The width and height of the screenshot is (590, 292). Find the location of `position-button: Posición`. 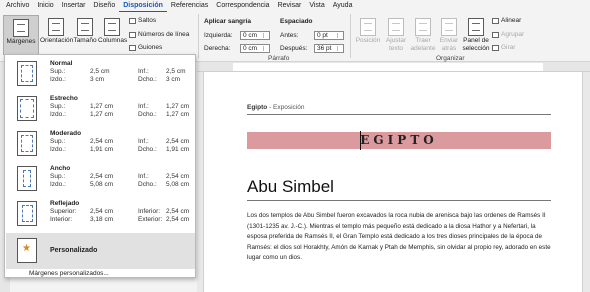

position-button: Posición is located at coordinates (368, 35).